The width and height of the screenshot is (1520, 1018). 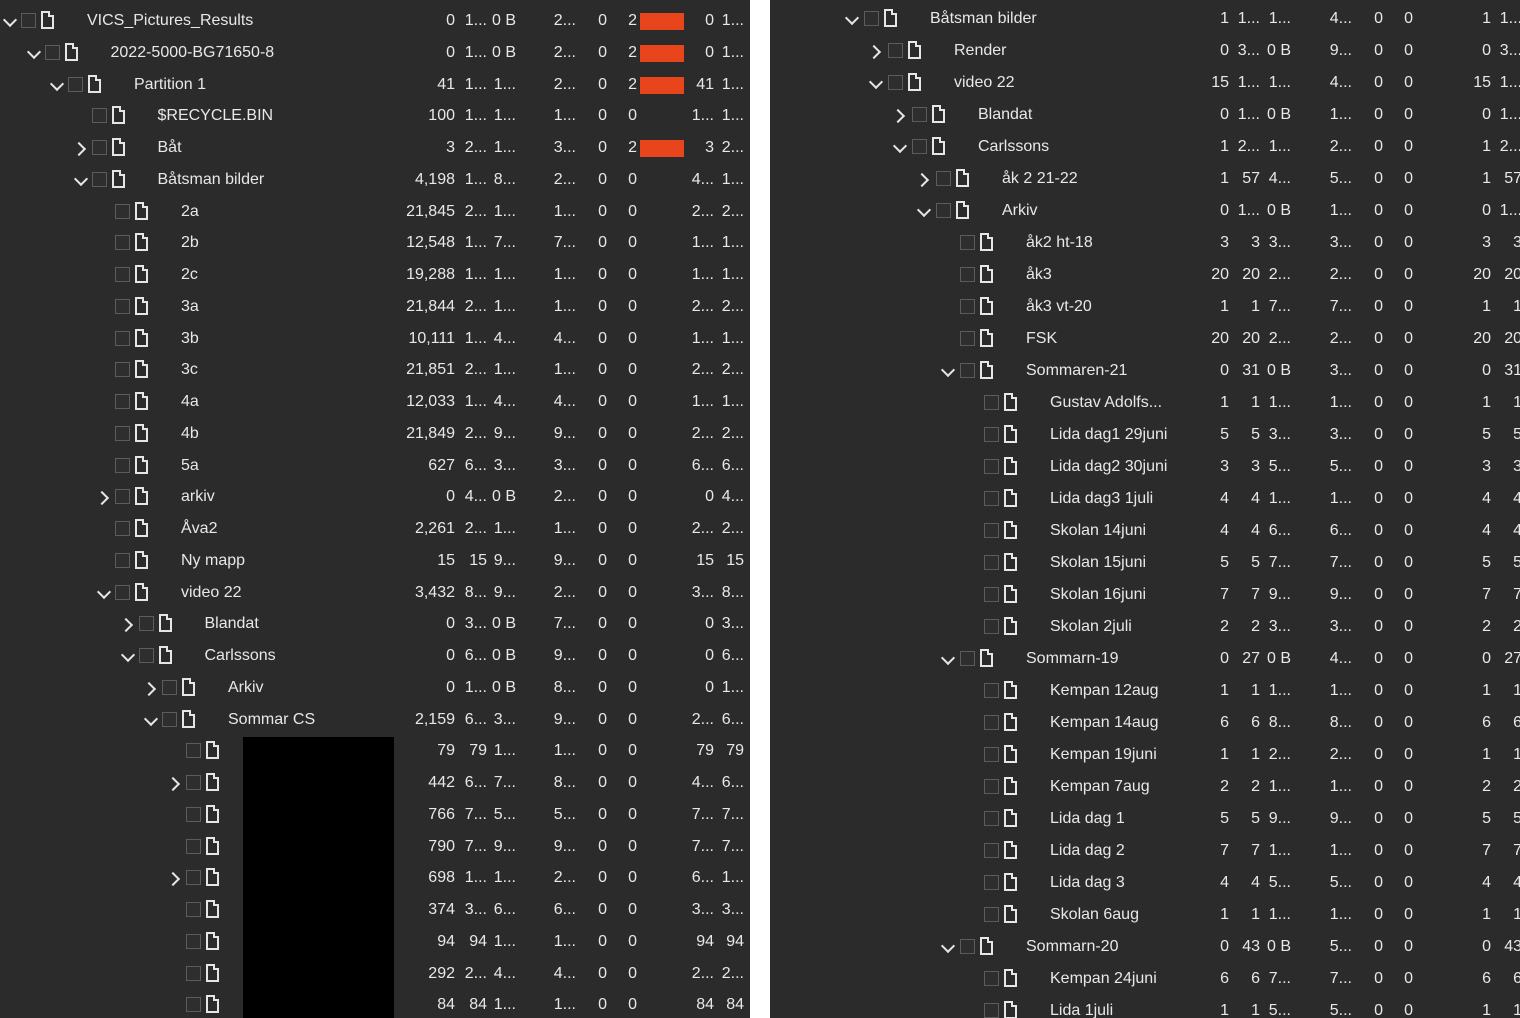 I want to click on tree-row: FSK 20 20 2... 2... 0 0 20 20, so click(x=1145, y=339).